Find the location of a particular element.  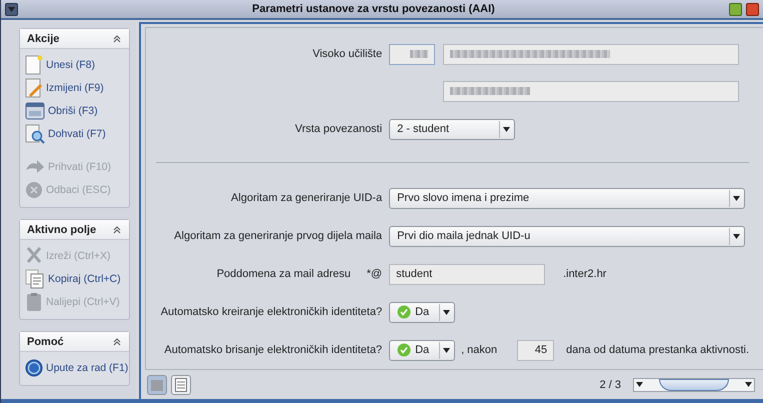

dropdown: 2 - student is located at coordinates (452, 129).